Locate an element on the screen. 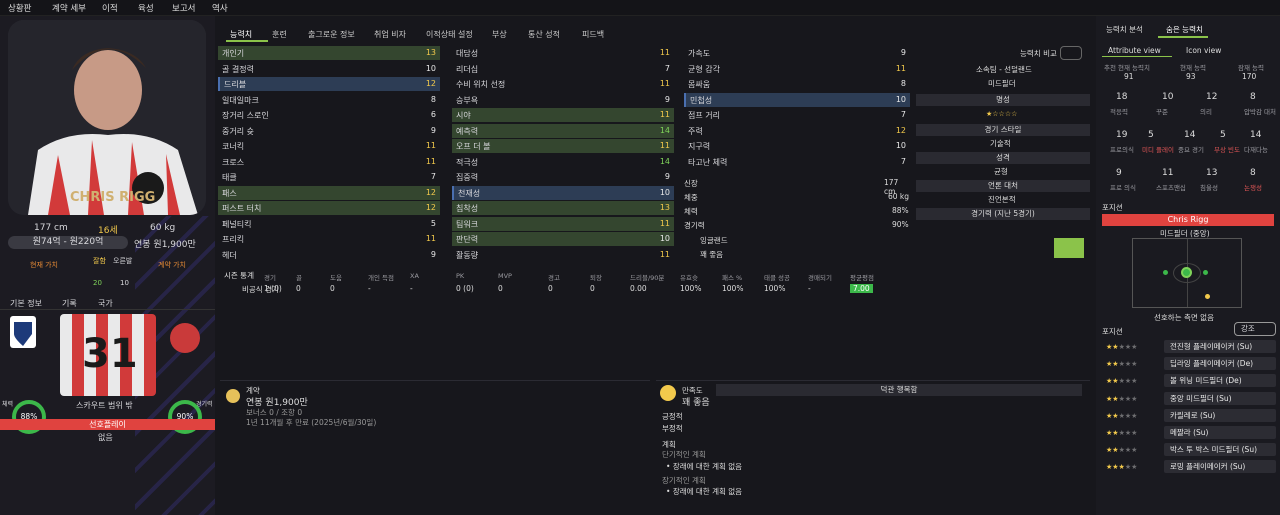  attribute-row: 집중력 9 is located at coordinates (563, 177).